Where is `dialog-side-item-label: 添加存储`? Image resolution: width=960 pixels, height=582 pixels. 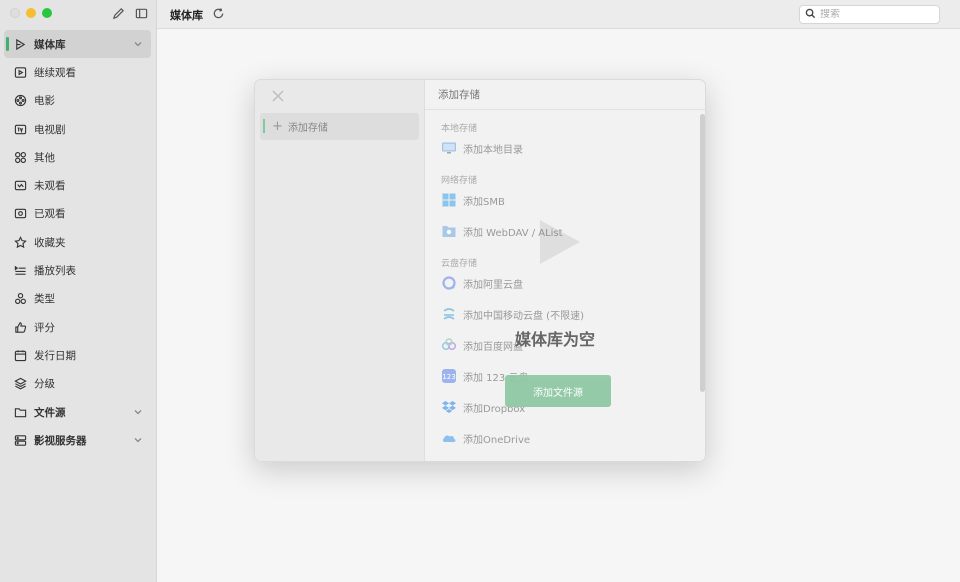 dialog-side-item-label: 添加存储 is located at coordinates (307, 128).